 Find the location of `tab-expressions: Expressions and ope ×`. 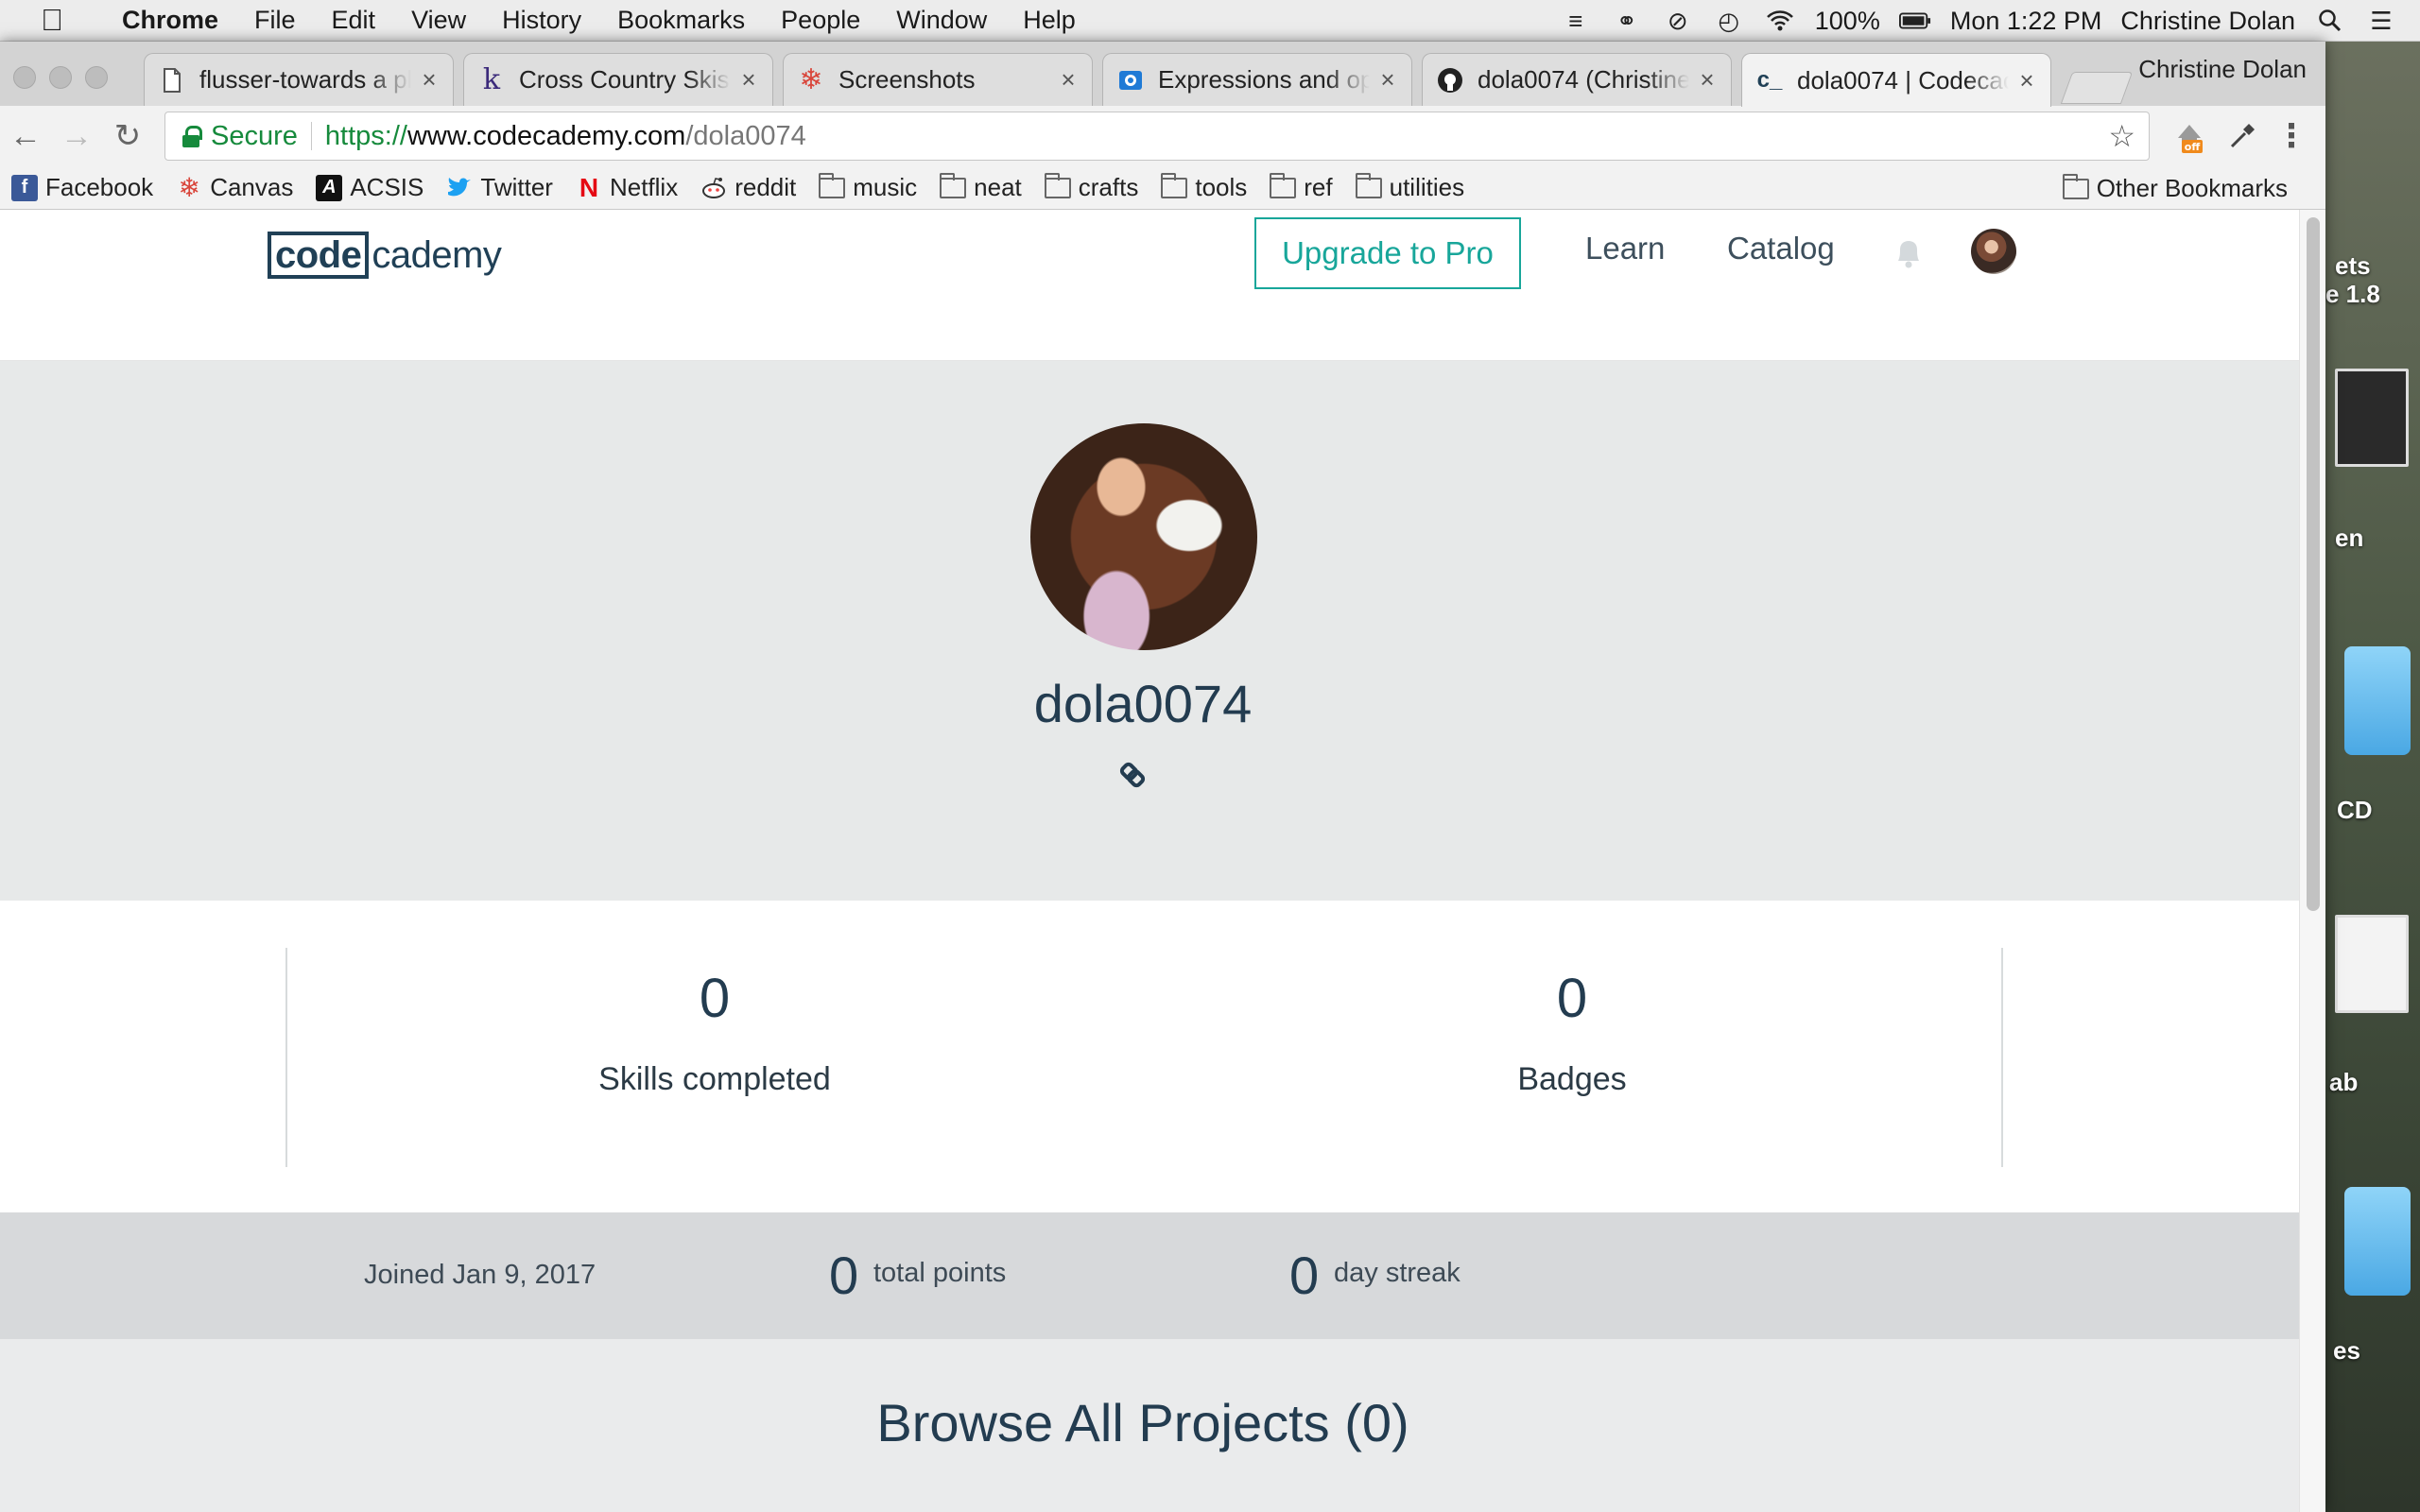

tab-expressions: Expressions and ope × is located at coordinates (1257, 79).